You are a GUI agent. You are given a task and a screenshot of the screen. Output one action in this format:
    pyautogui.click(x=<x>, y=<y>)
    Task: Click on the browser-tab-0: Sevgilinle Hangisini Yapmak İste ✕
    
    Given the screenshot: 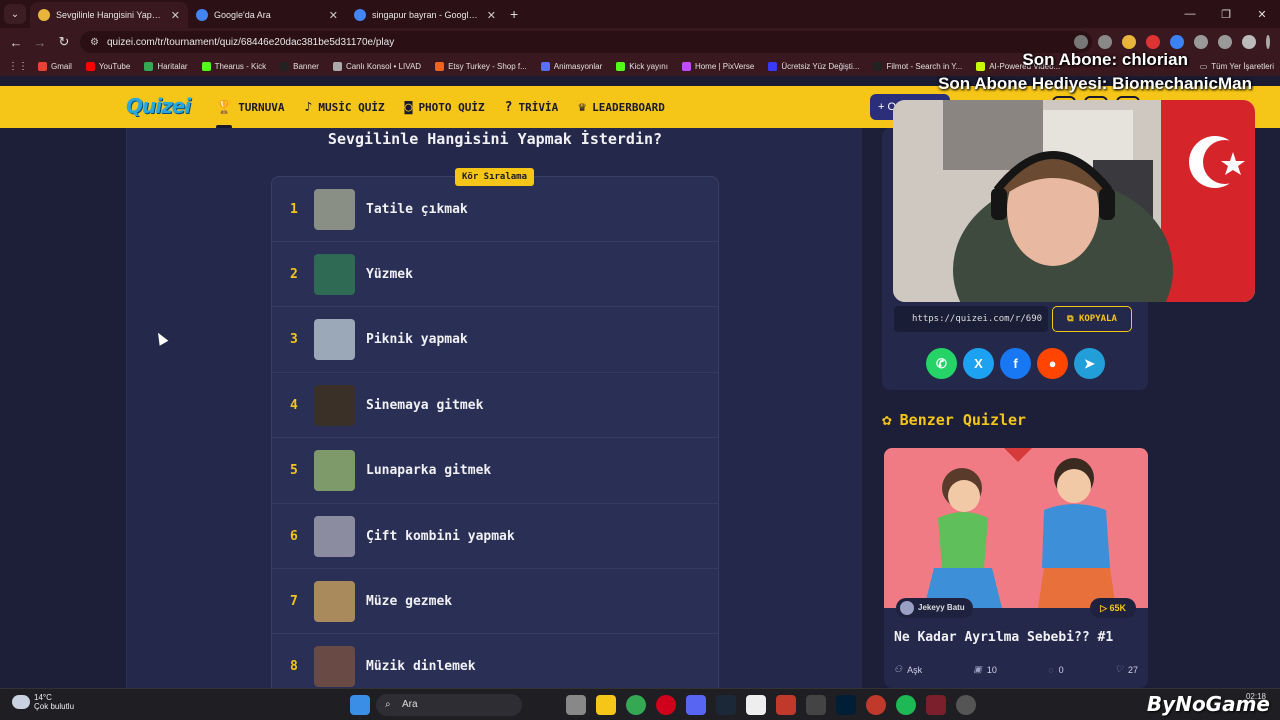 What is the action you would take?
    pyautogui.click(x=109, y=15)
    